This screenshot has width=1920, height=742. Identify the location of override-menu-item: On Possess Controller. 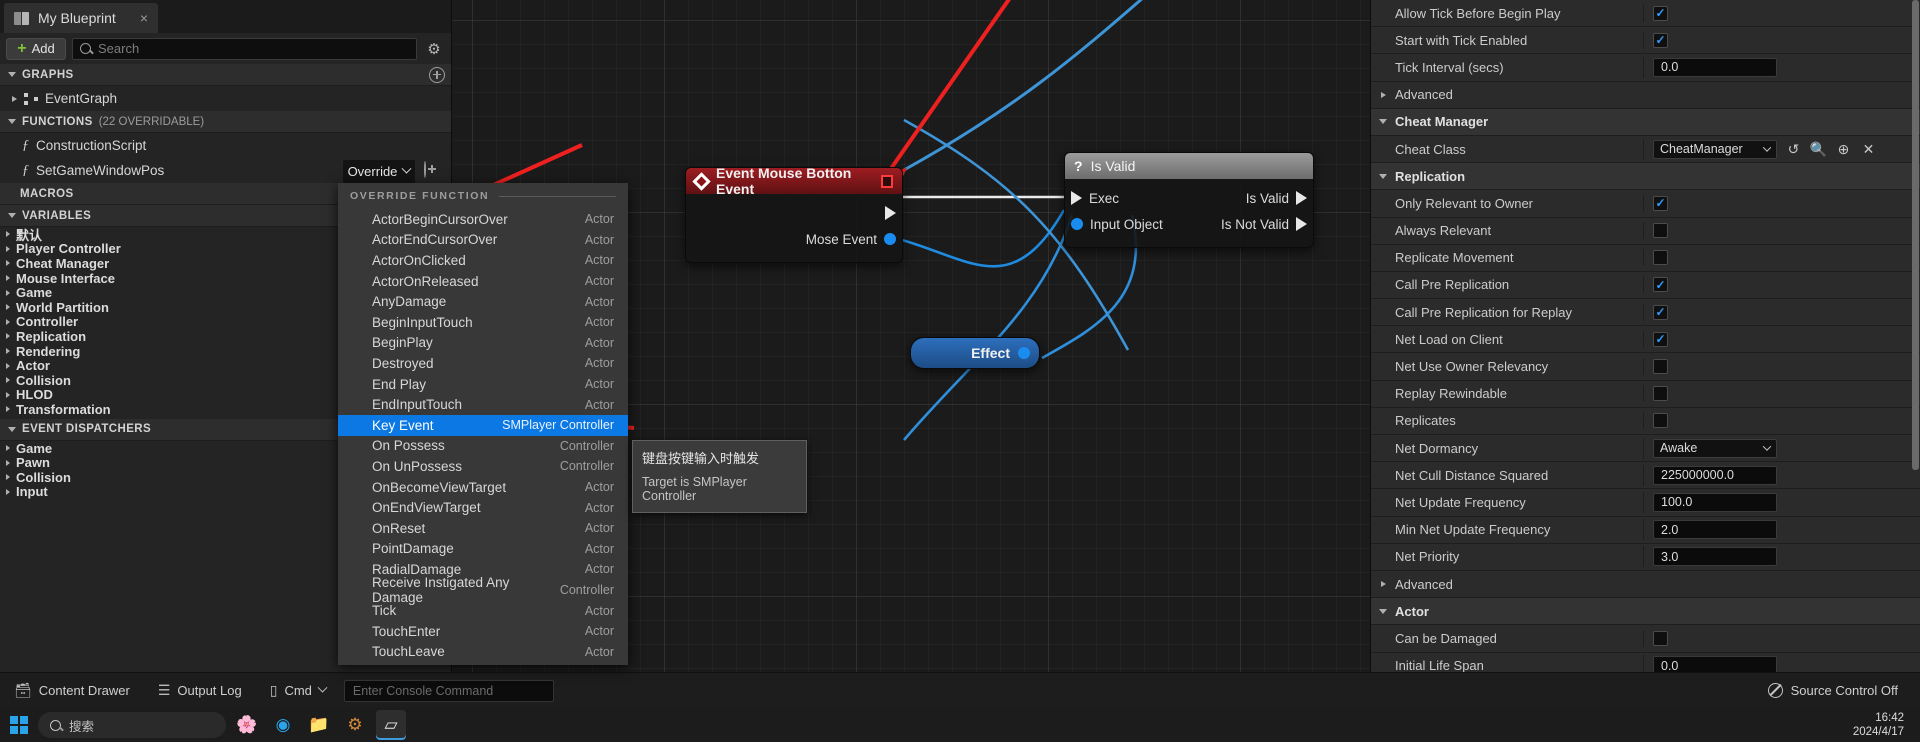
(483, 446).